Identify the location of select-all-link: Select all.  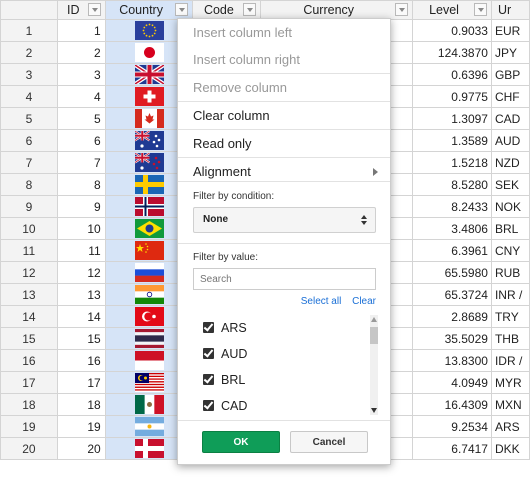
(321, 301).